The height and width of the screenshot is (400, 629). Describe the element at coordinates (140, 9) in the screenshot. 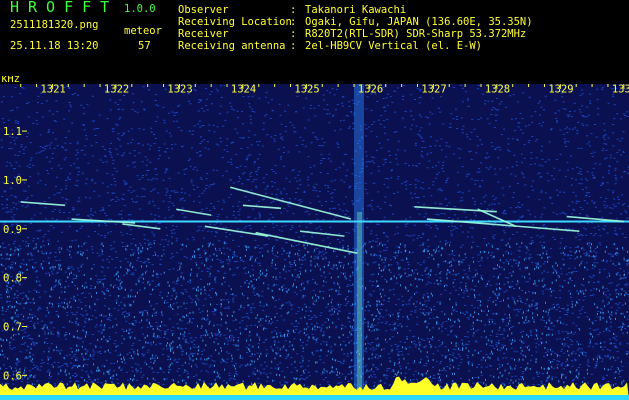

I see `app-version: 1.0.0` at that location.